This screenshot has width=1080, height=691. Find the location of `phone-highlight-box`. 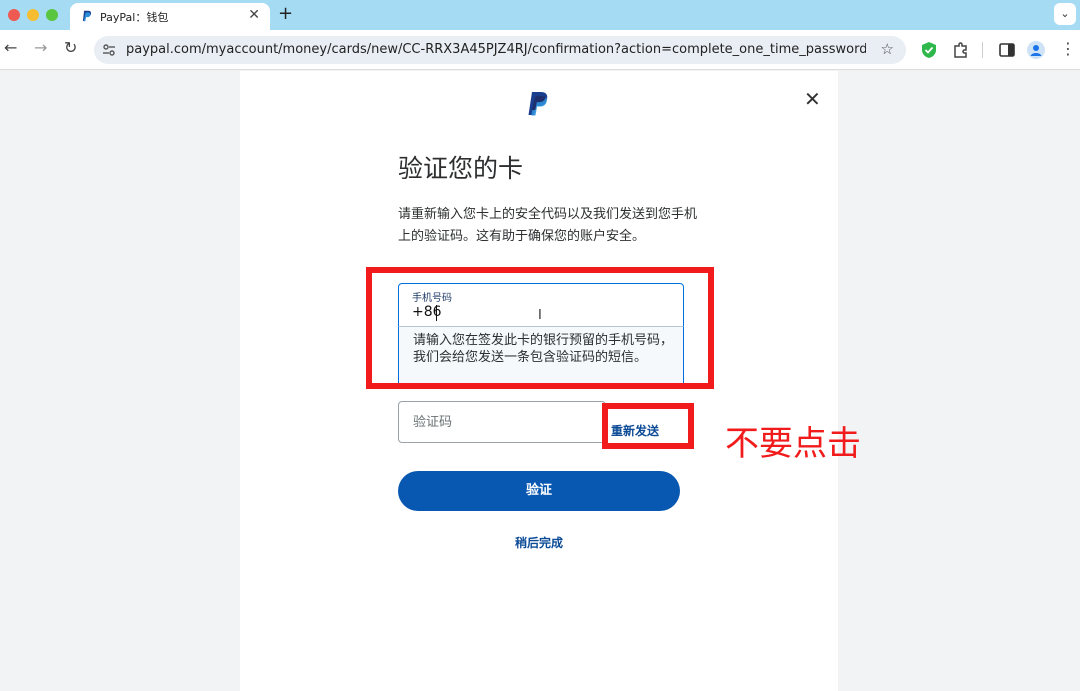

phone-highlight-box is located at coordinates (540, 328).